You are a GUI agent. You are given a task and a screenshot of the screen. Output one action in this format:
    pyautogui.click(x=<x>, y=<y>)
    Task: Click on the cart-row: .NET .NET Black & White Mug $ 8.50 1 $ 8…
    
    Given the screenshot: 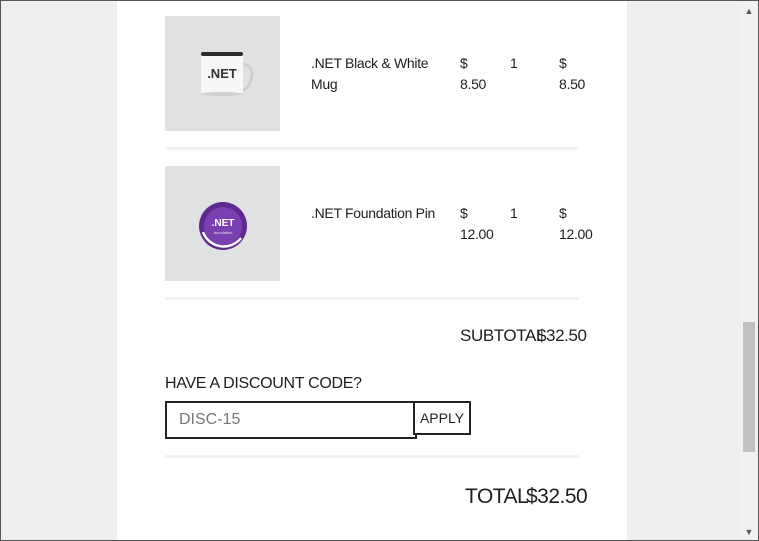 What is the action you would take?
    pyautogui.click(x=375, y=73)
    